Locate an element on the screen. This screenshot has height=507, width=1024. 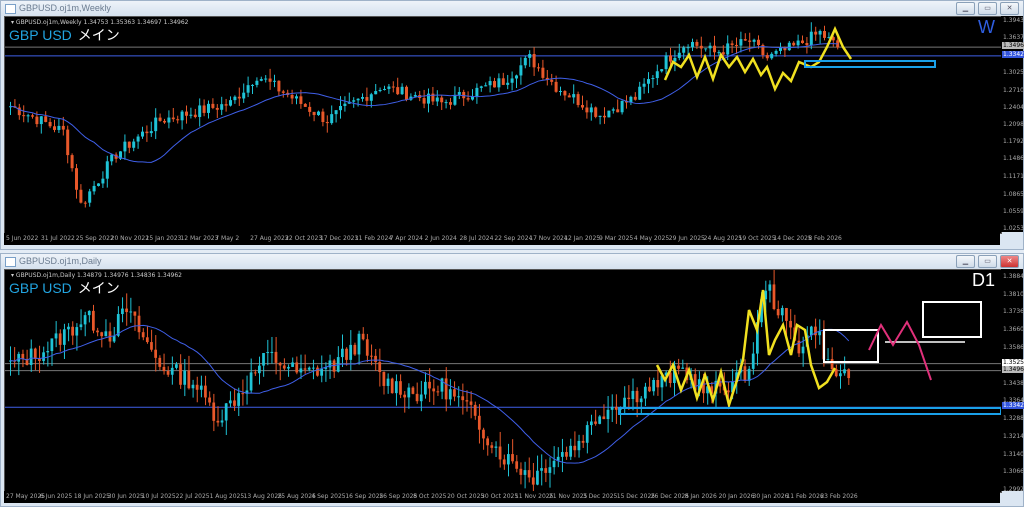
date-label: 20 Jan 2026 is located at coordinates (736, 496).